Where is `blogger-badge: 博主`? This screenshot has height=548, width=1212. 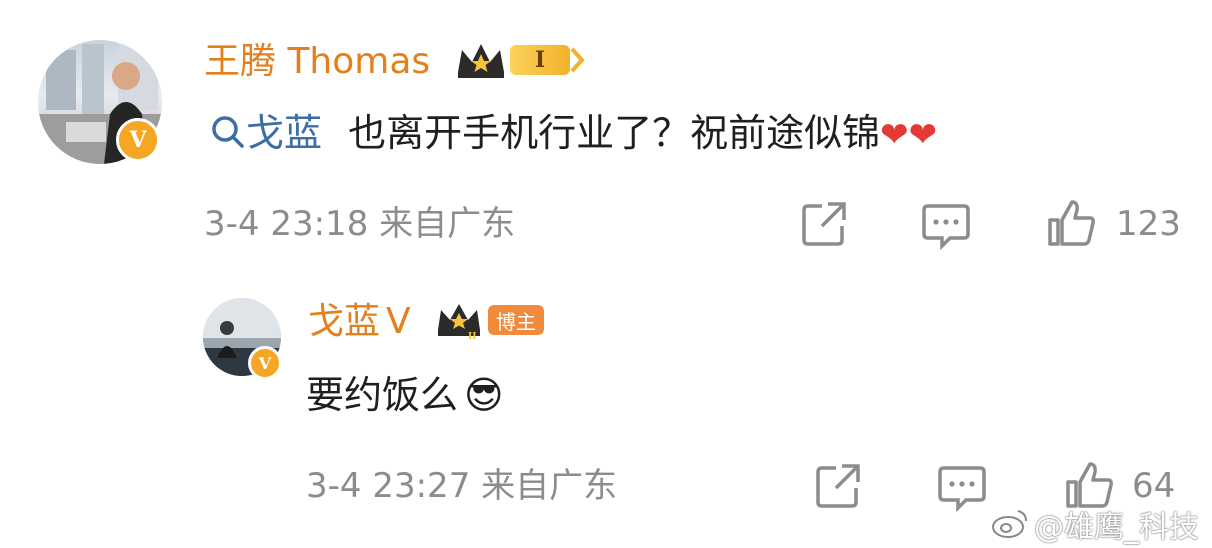 blogger-badge: 博主 is located at coordinates (516, 320).